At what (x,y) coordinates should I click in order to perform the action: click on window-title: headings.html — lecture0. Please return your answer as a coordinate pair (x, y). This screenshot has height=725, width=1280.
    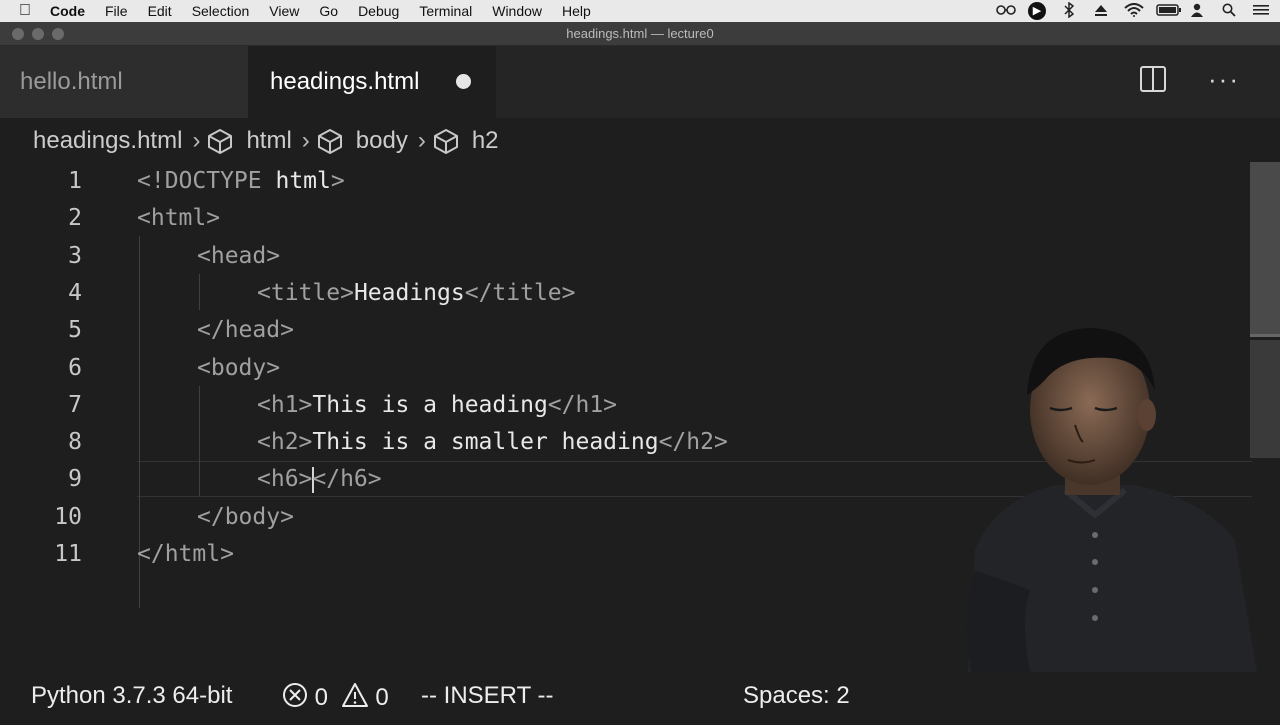
    Looking at the image, I should click on (640, 33).